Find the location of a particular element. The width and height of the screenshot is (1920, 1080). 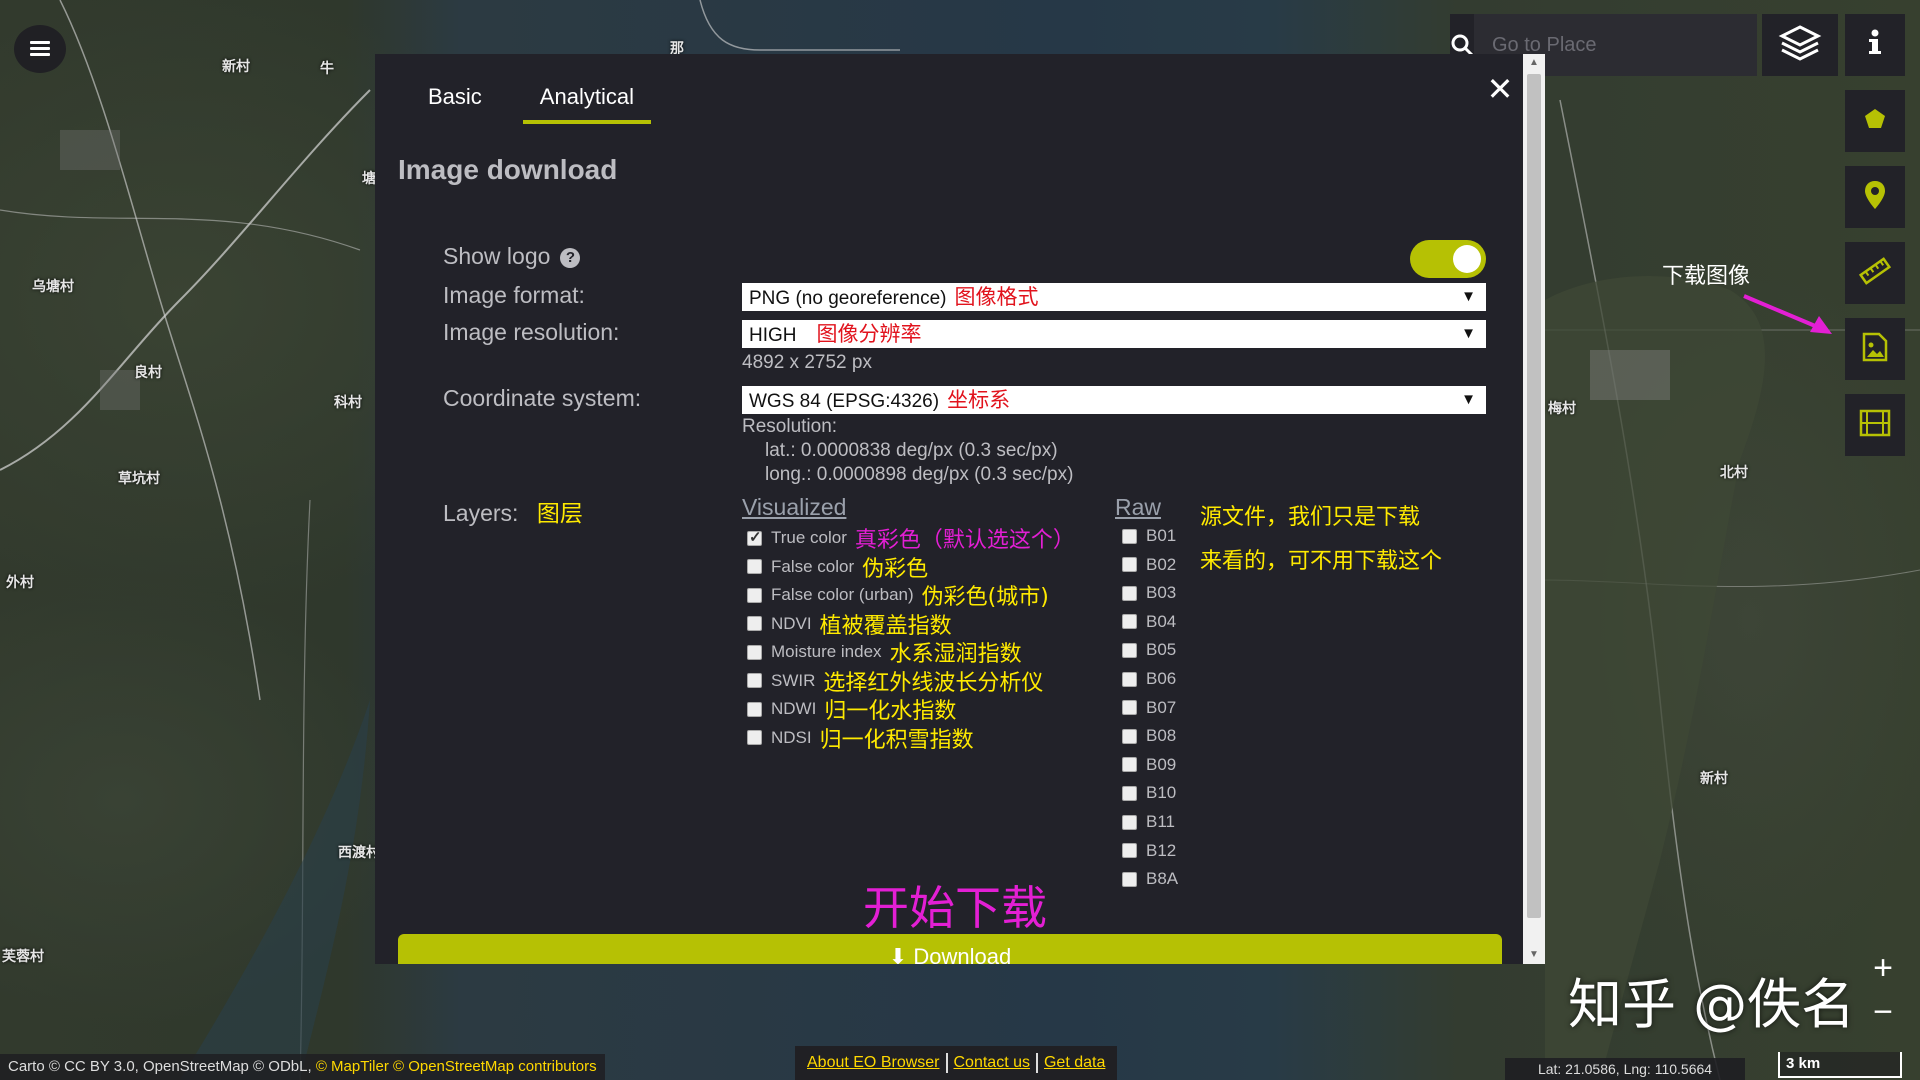

image-download-icon is located at coordinates (1875, 349).